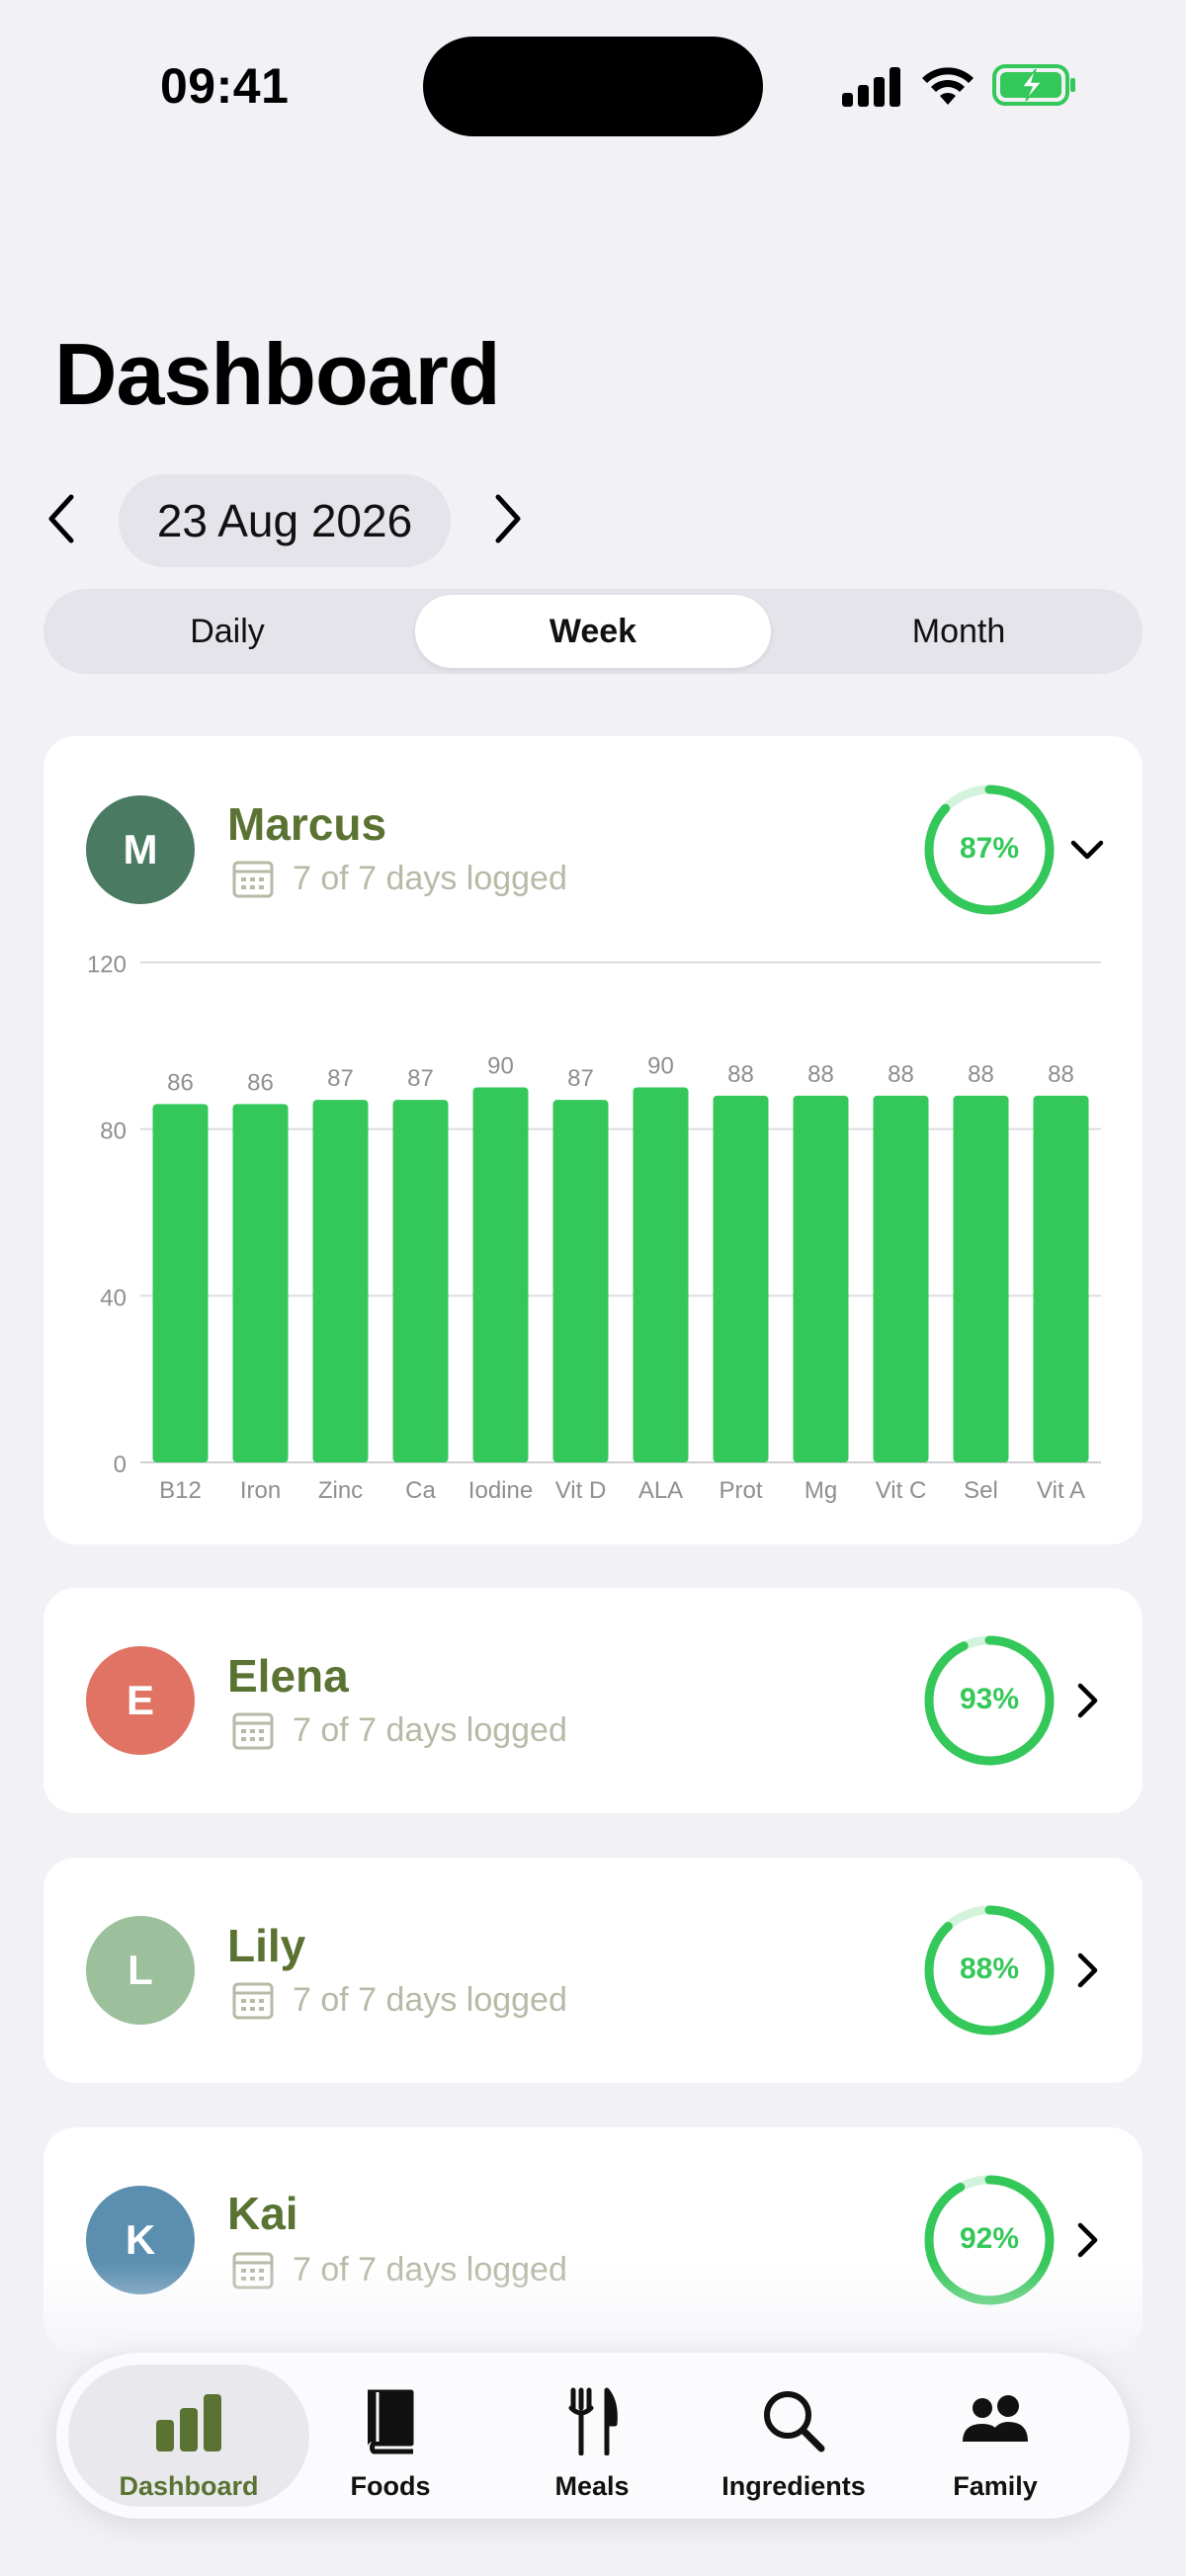  I want to click on tab-ingredients: Ingredients, so click(793, 2436).